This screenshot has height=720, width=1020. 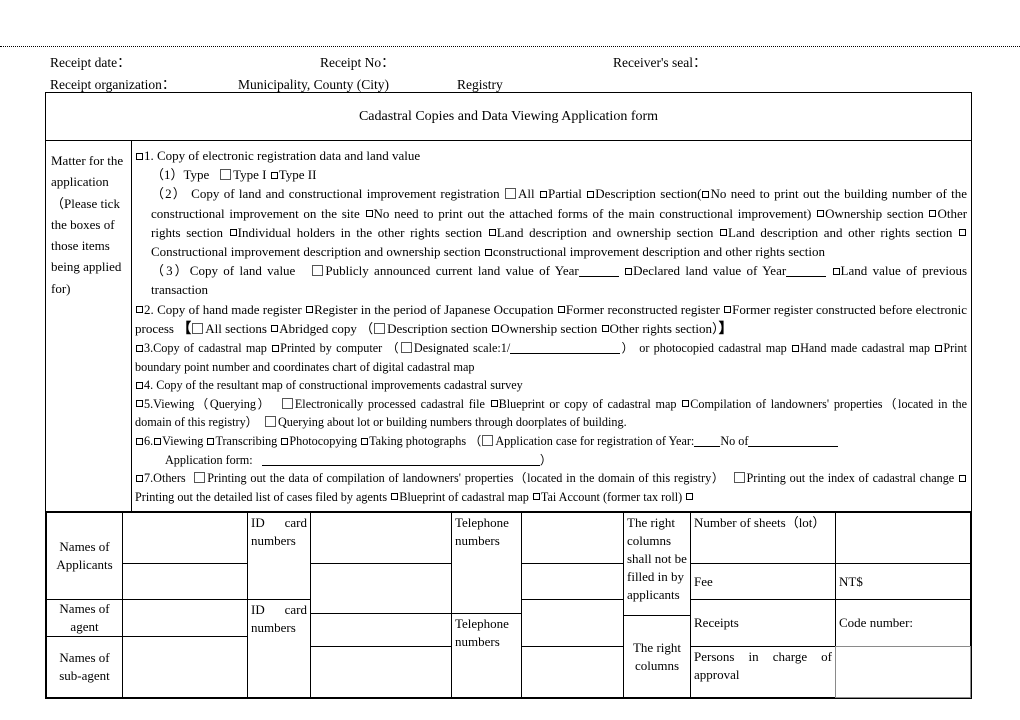 I want to click on checkbox-japanese-occupation-register, so click(x=310, y=310).